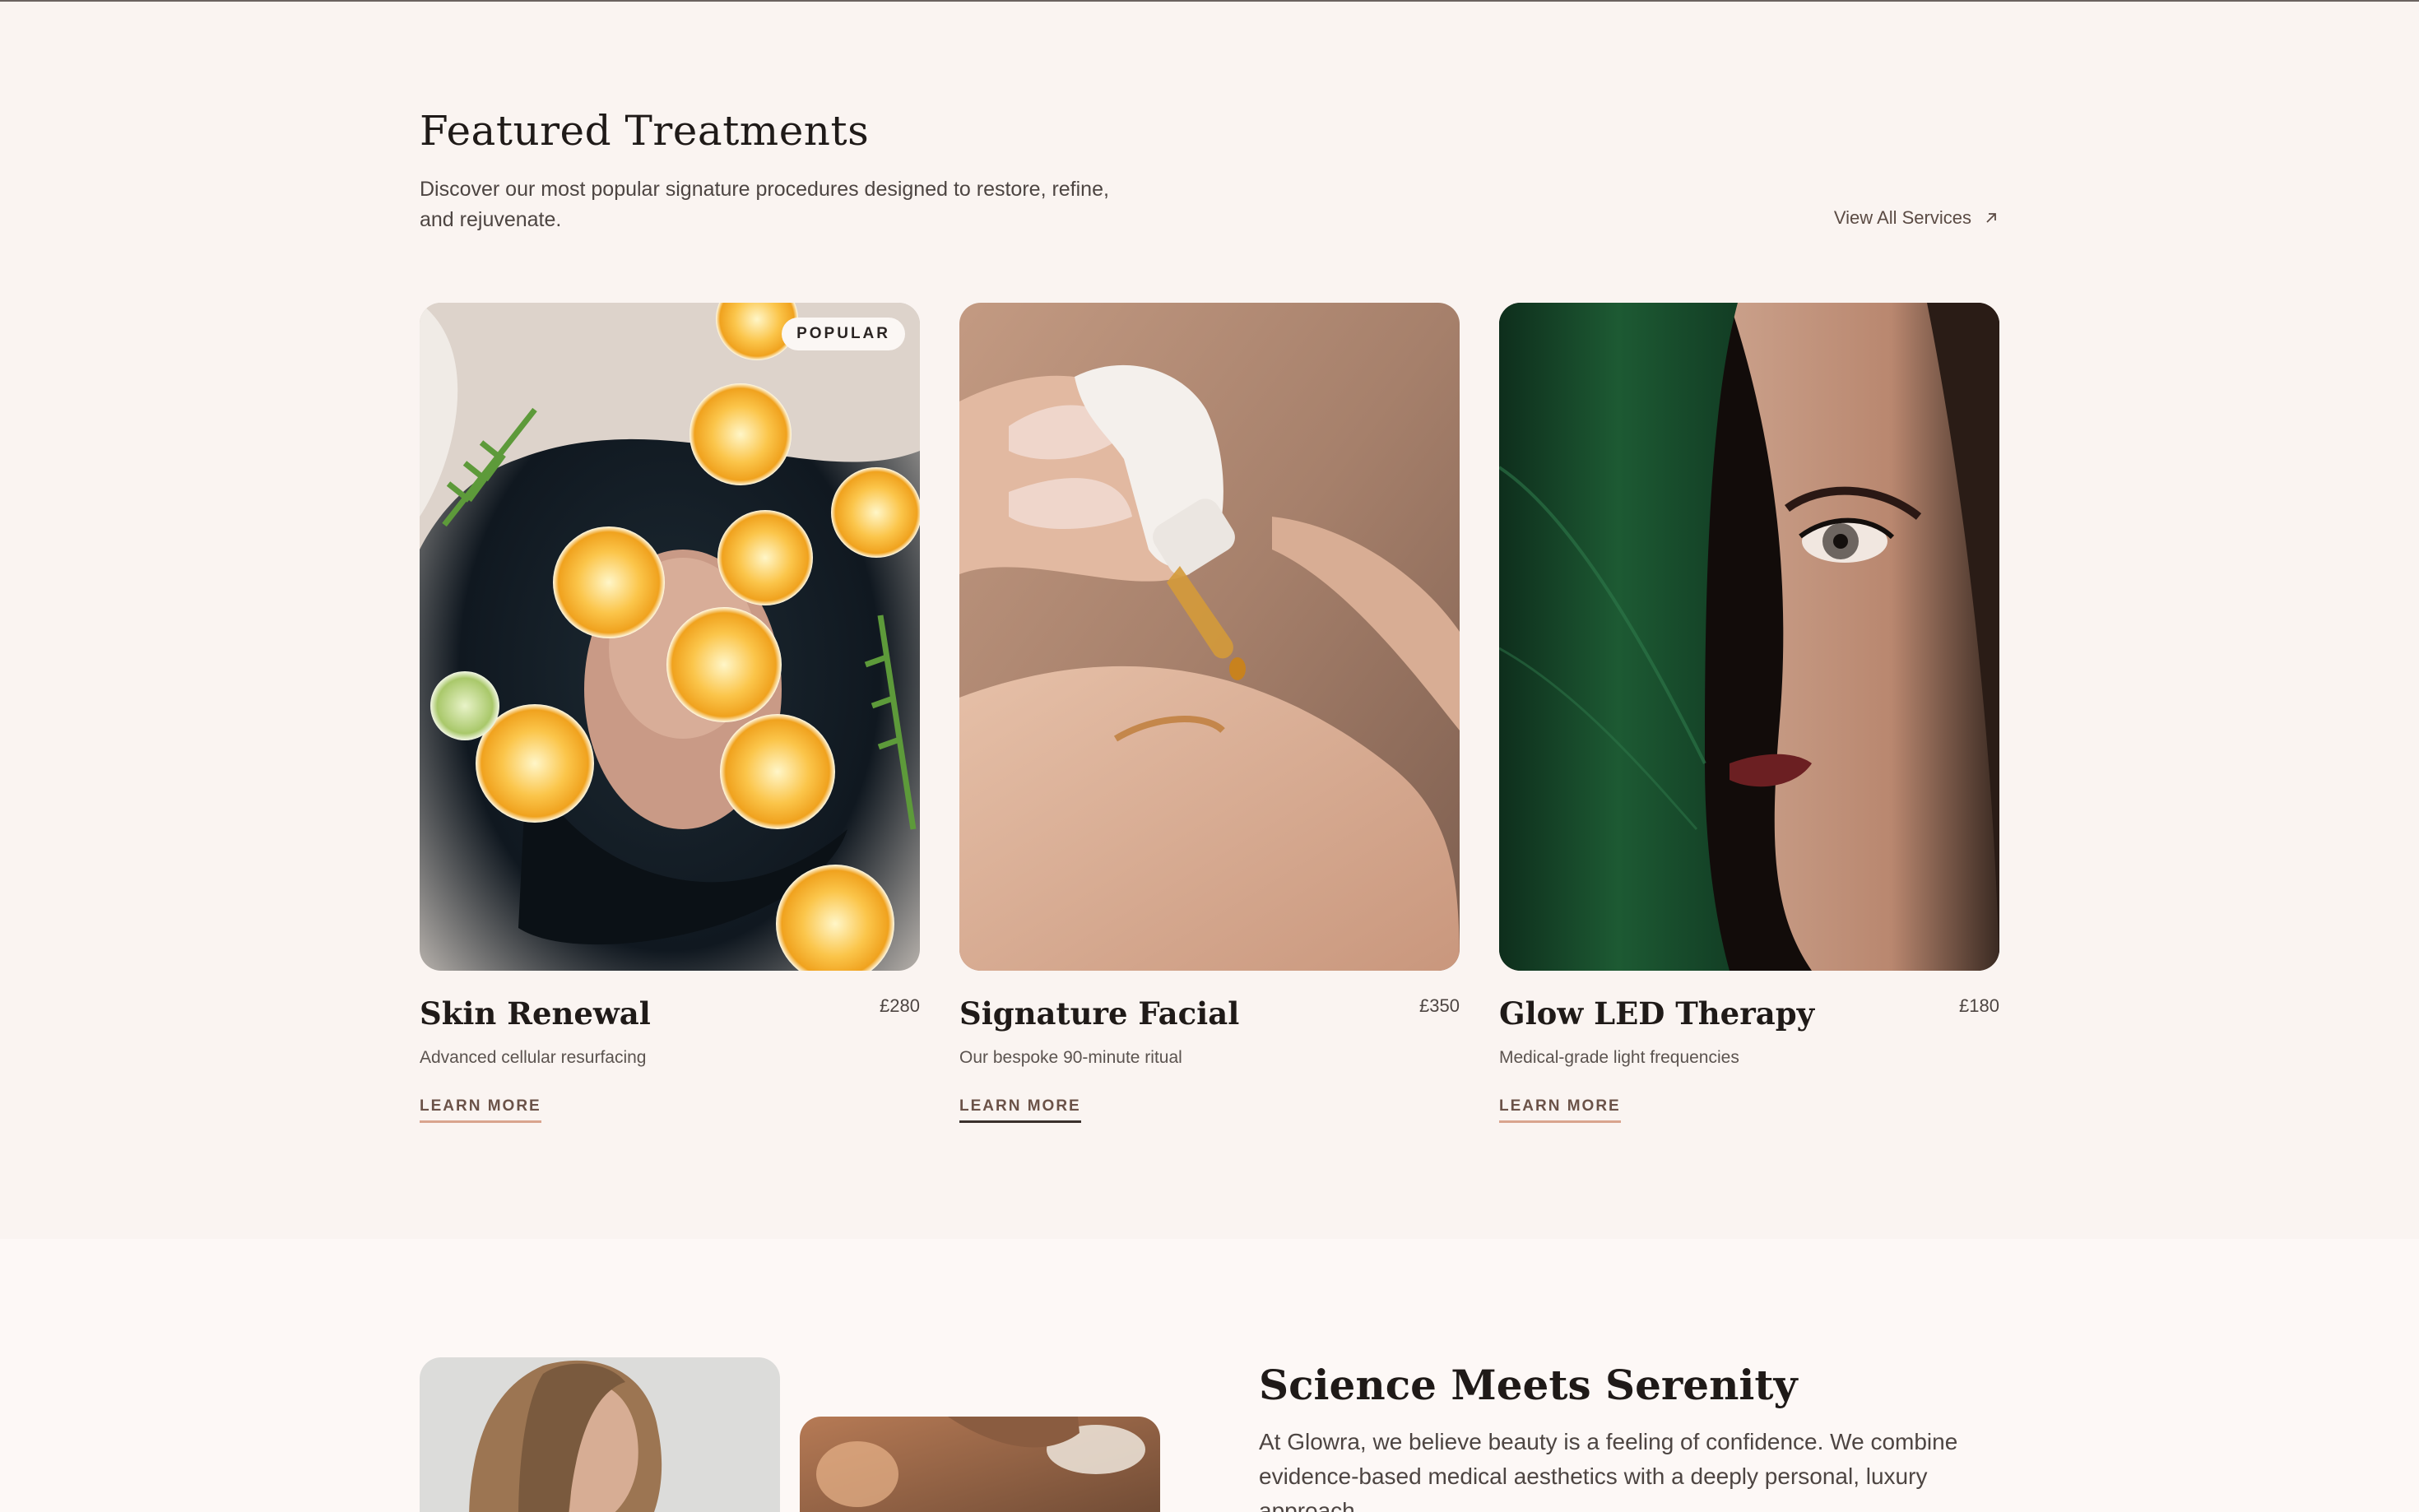 This screenshot has height=1512, width=2419. I want to click on view-all-services-link: View All Services, so click(1916, 218).